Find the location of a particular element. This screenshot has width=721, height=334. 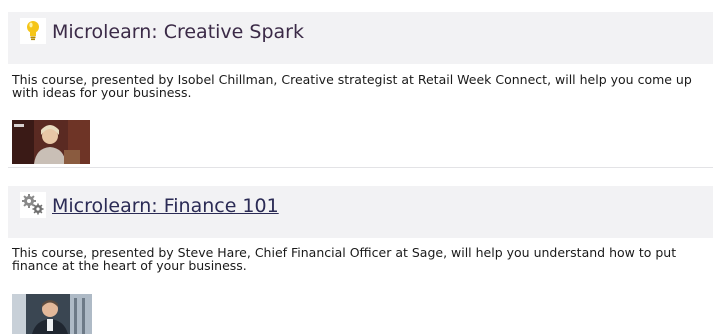

section-divider is located at coordinates (360, 167).